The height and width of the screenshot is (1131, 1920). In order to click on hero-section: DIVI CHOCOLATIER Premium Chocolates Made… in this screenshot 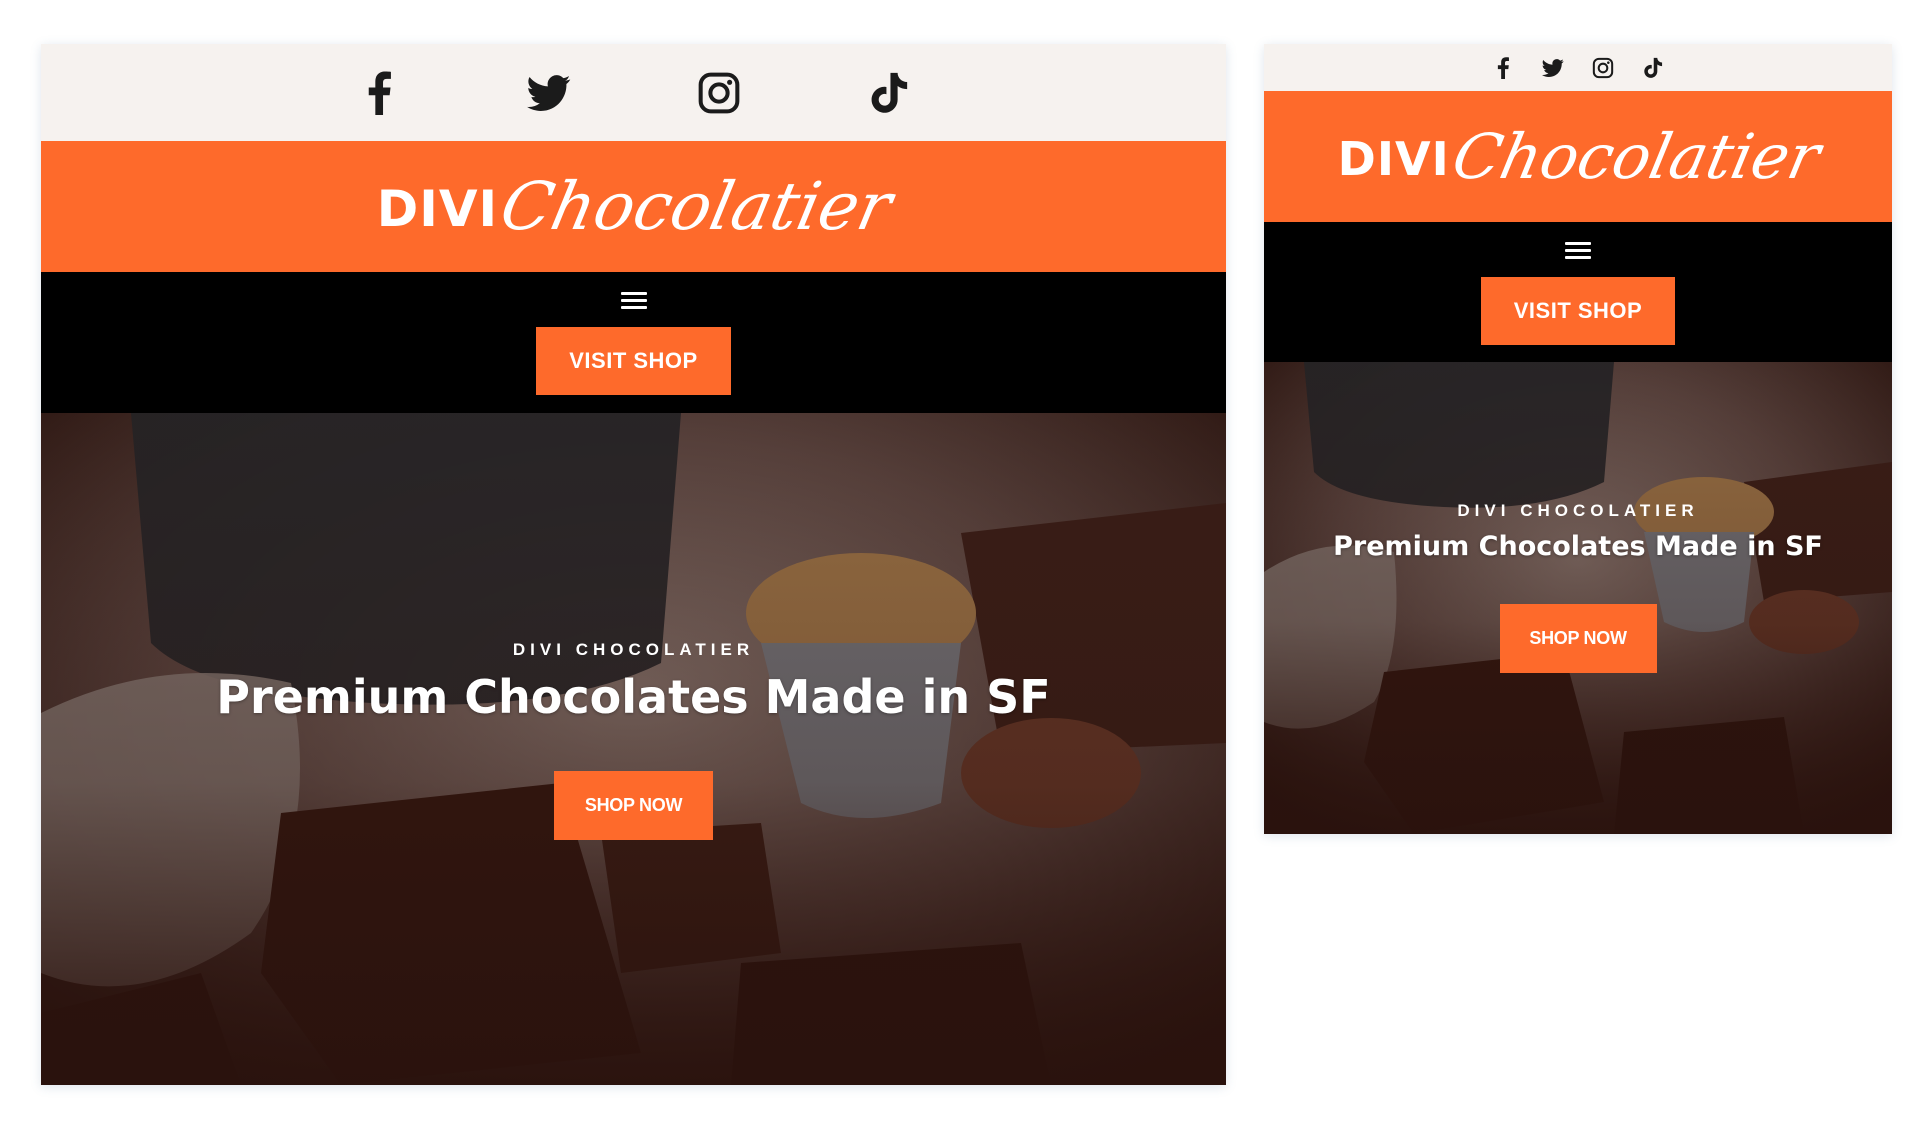, I will do `click(1578, 598)`.